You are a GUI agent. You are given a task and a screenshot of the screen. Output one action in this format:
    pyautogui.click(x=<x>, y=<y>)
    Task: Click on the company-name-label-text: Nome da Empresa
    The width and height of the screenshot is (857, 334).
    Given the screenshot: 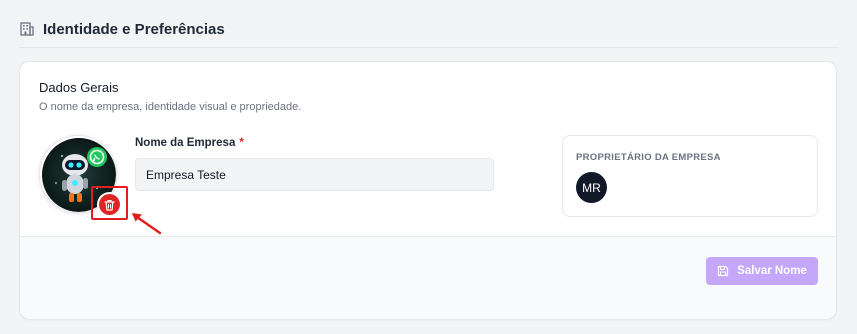 What is the action you would take?
    pyautogui.click(x=185, y=143)
    